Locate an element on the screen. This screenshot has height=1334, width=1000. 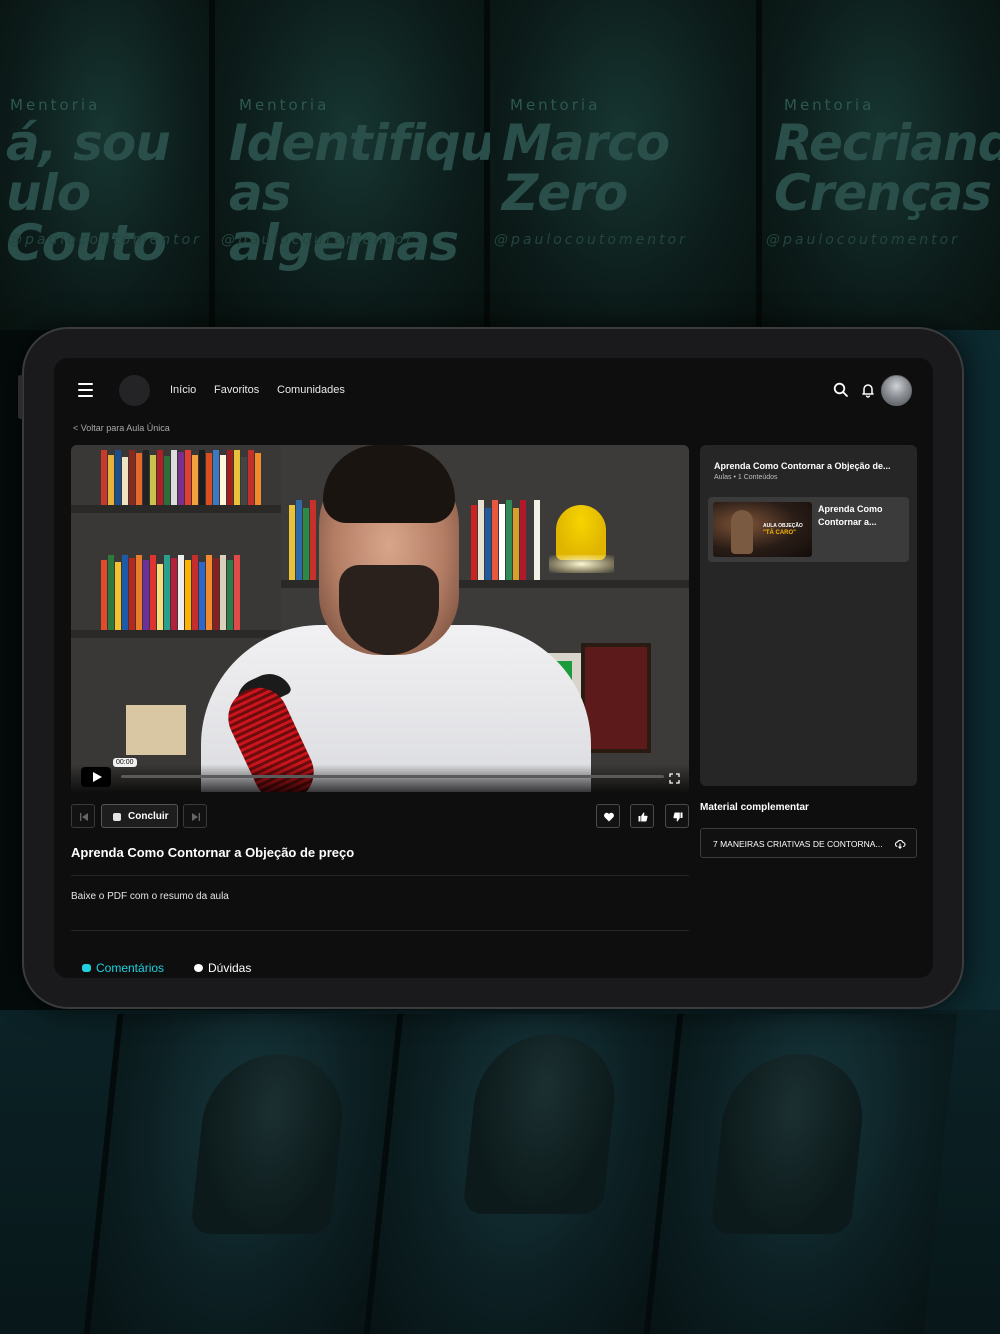
bell-icon is located at coordinates (868, 390).